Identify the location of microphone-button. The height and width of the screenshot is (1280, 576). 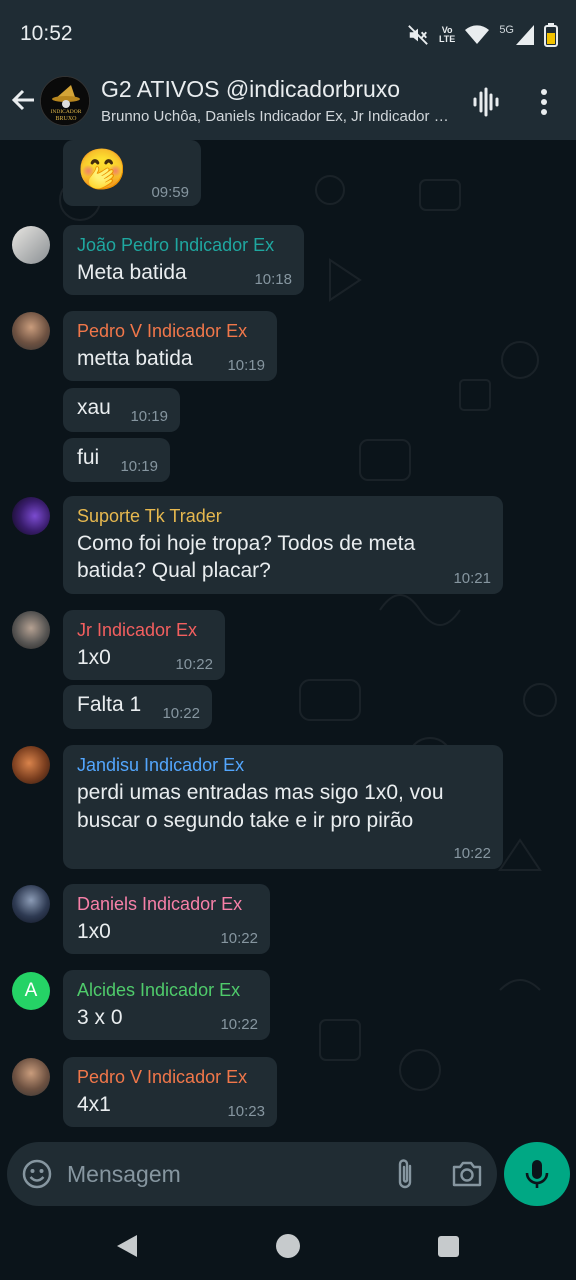
(537, 1174).